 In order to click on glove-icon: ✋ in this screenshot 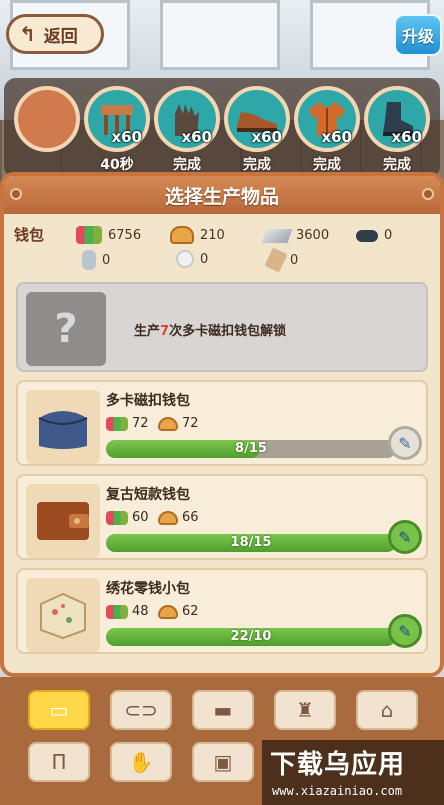, I will do `click(141, 762)`.